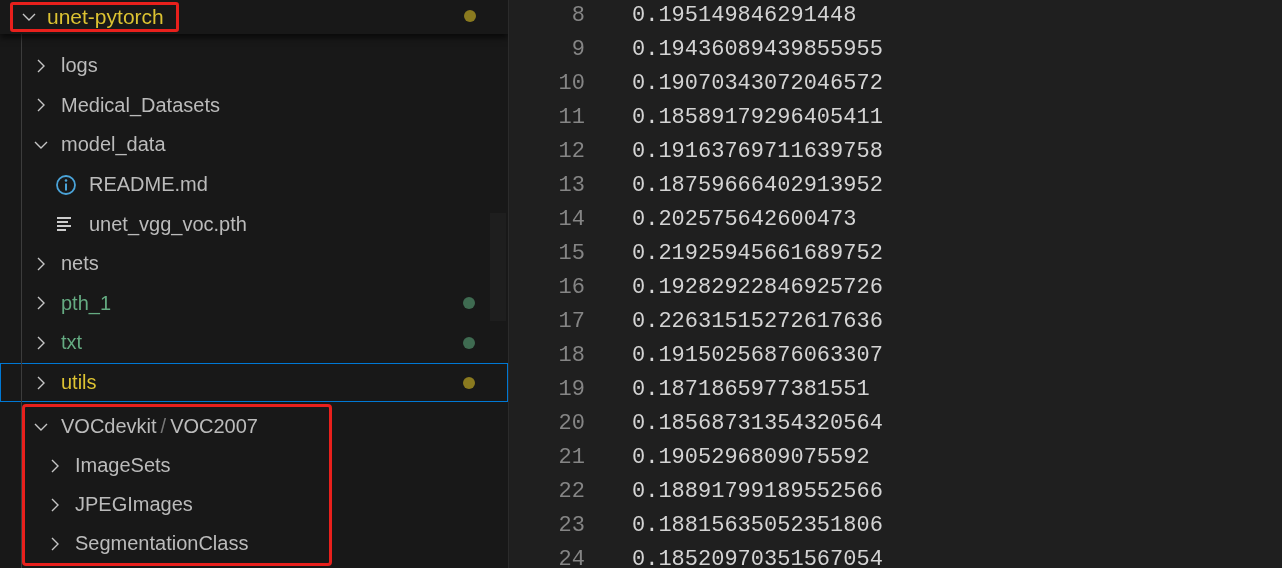  Describe the element at coordinates (577, 49) in the screenshot. I see `line-number: 9` at that location.